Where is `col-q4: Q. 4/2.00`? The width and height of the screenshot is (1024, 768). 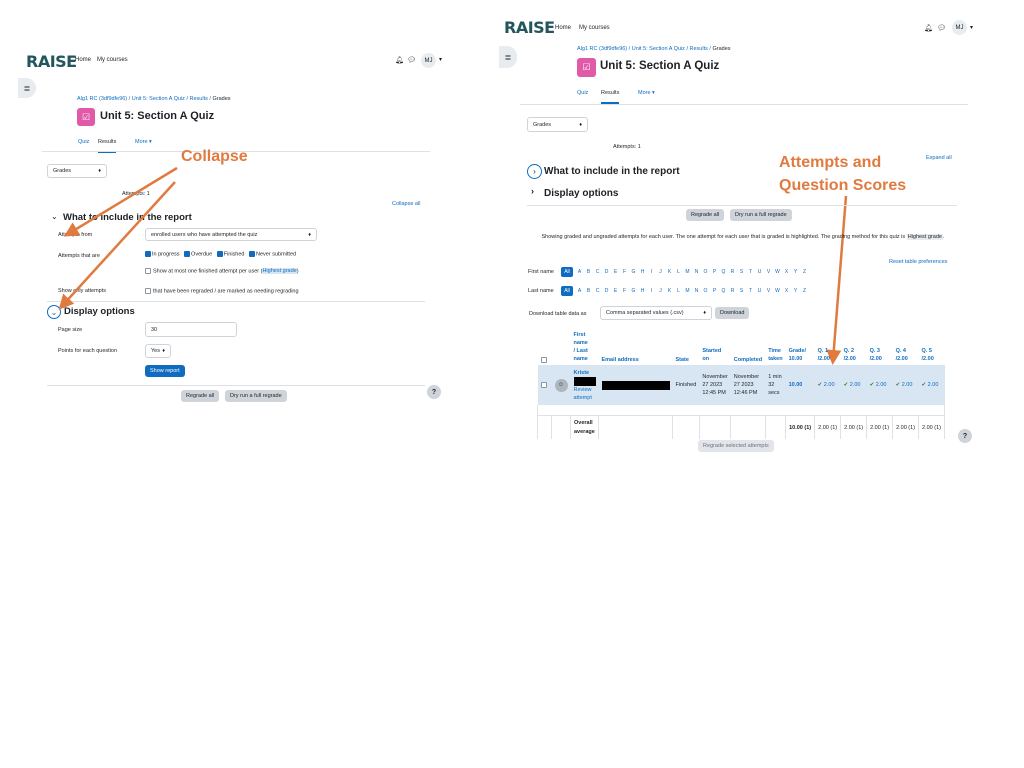
col-q4: Q. 4/2.00 is located at coordinates (906, 345).